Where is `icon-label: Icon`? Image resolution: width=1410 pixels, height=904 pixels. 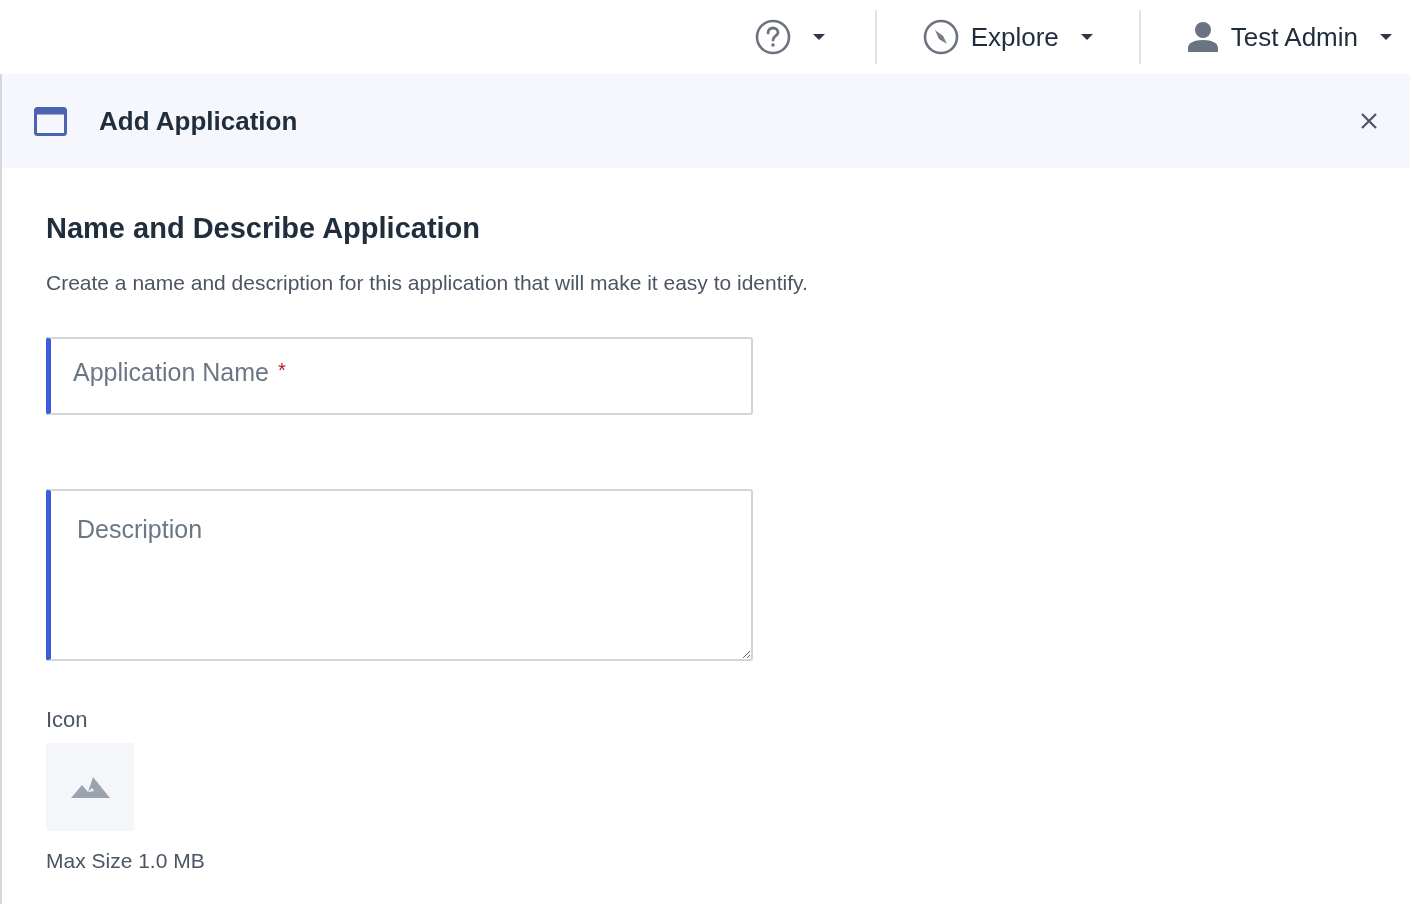 icon-label: Icon is located at coordinates (67, 720).